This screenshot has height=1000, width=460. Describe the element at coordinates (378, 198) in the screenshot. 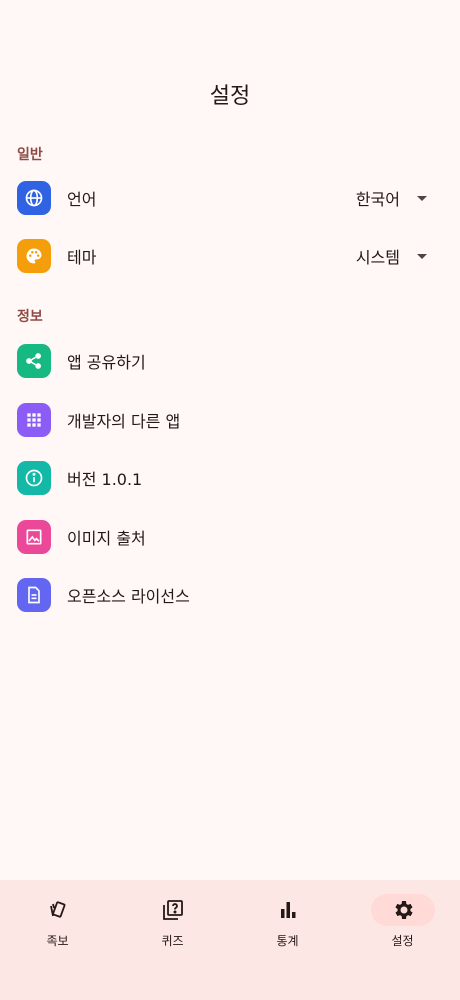

I see `language-value: 한국어` at that location.